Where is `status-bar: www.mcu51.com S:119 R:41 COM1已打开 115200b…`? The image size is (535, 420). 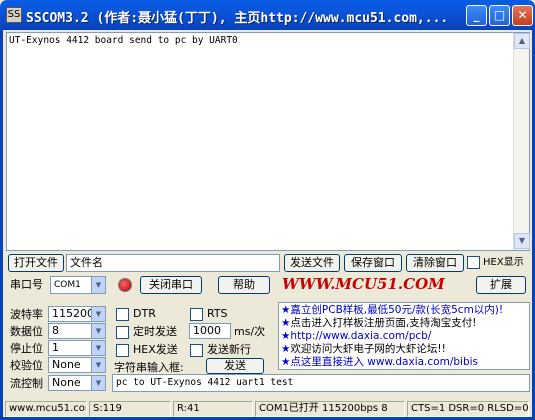
status-bar: www.mcu51.com S:119 R:41 COM1已打开 115200b… is located at coordinates (267, 408).